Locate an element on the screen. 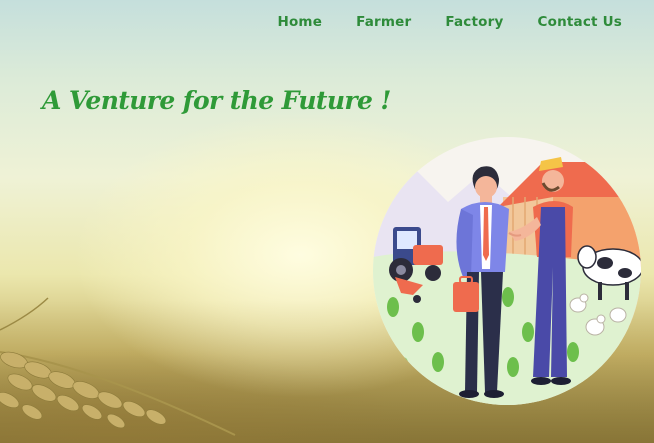 This screenshot has height=443, width=654. nav-contact-us: Contact Us is located at coordinates (579, 22).